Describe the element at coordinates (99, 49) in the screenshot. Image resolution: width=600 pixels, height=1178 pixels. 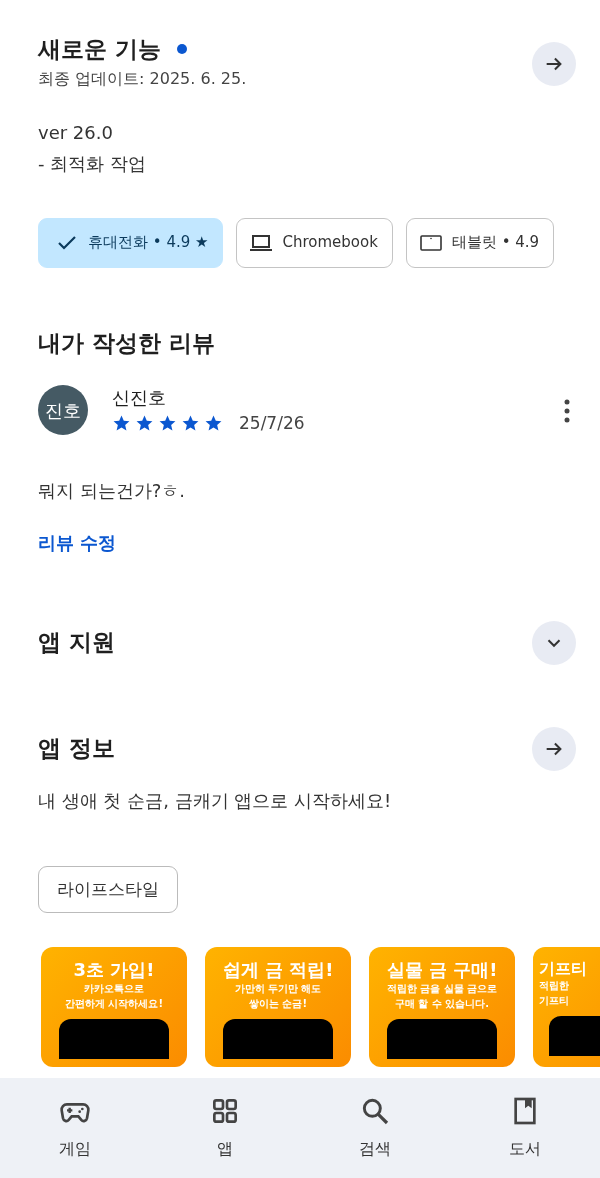
I see `section-title: 새로운 기능` at that location.